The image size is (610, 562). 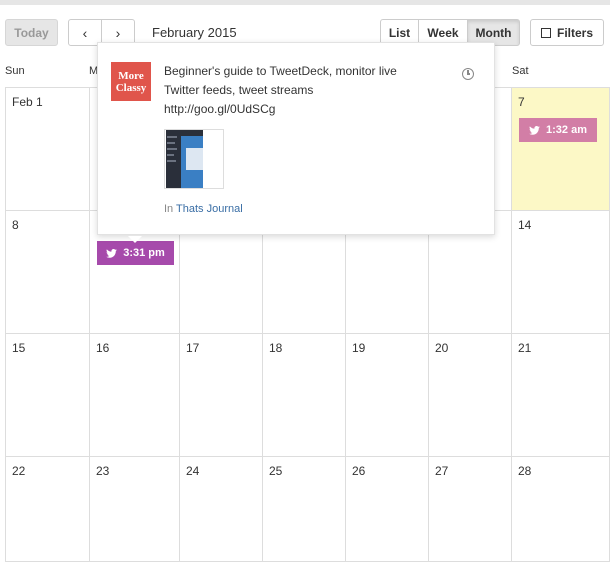 I want to click on day-cell: 21, so click(x=561, y=395).